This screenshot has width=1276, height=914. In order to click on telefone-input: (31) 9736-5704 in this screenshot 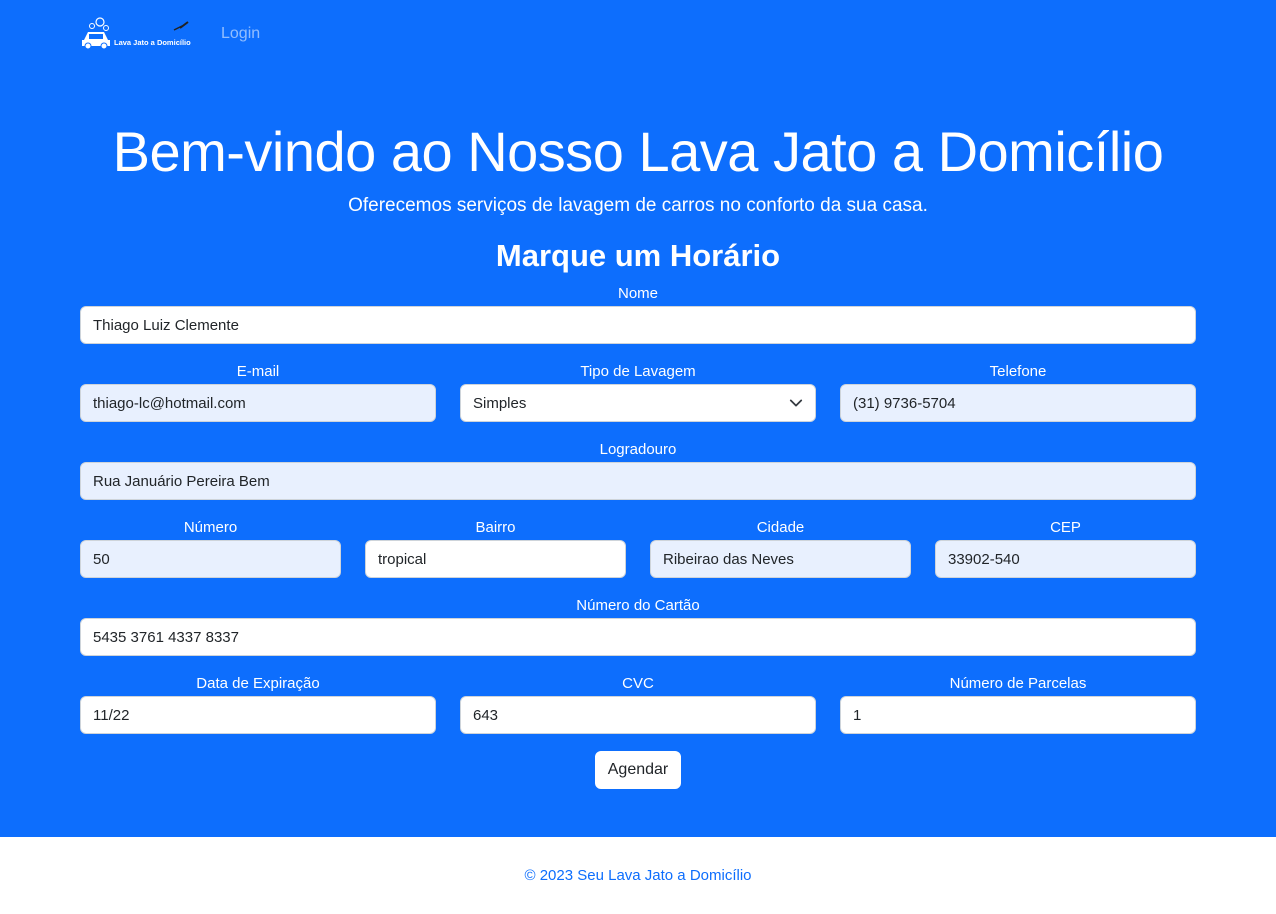, I will do `click(1018, 403)`.